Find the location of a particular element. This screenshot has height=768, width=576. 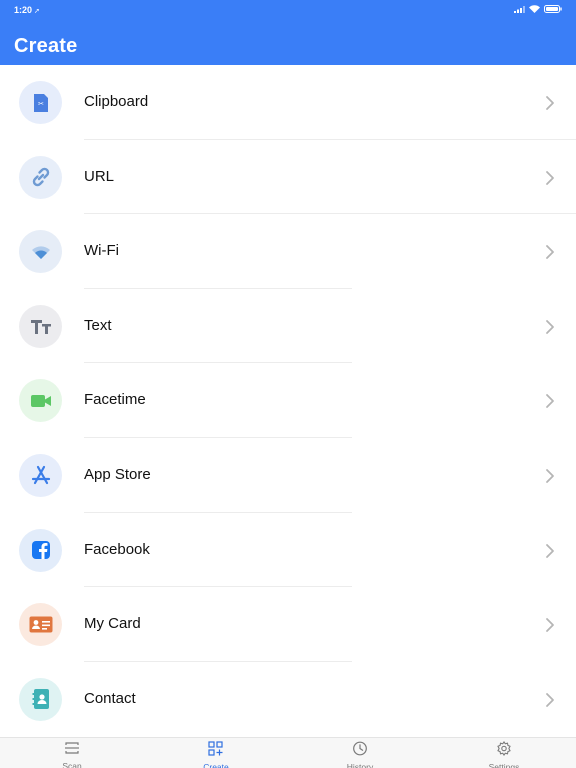

create-qr-icon is located at coordinates (216, 749).